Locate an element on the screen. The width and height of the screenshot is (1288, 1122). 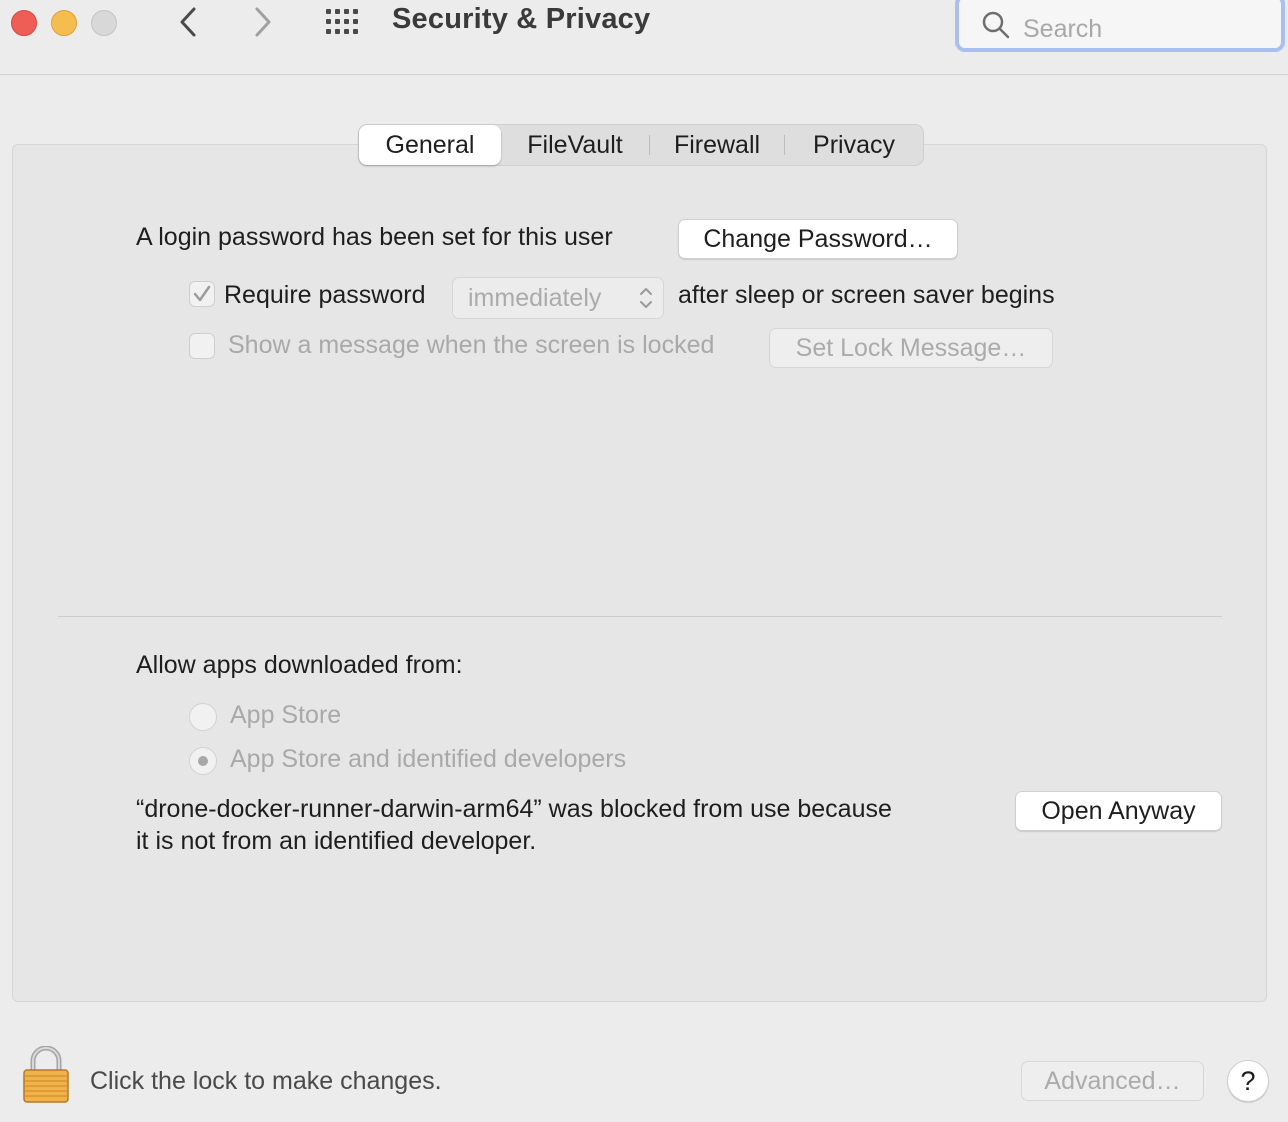
help-button: ? is located at coordinates (1248, 1081).